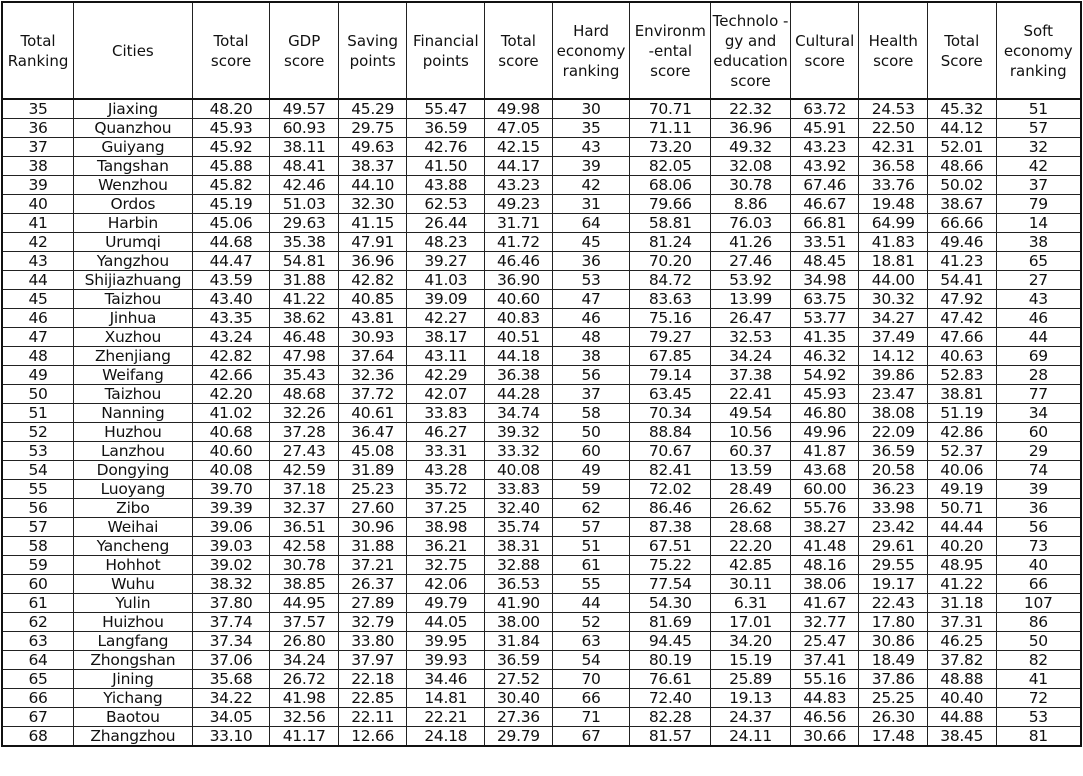 Image resolution: width=1083 pixels, height=776 pixels. What do you see at coordinates (518, 337) in the screenshot?
I see `hard-total-score-cell: 40.51` at bounding box center [518, 337].